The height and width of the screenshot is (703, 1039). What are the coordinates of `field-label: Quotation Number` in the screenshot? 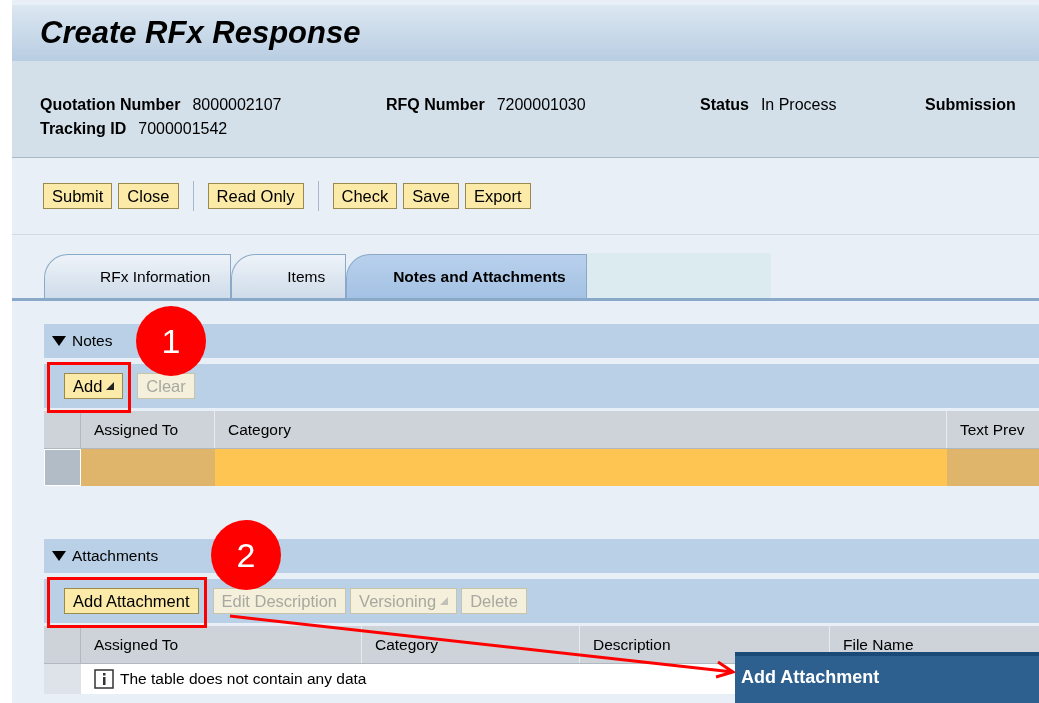 It's located at (110, 105).